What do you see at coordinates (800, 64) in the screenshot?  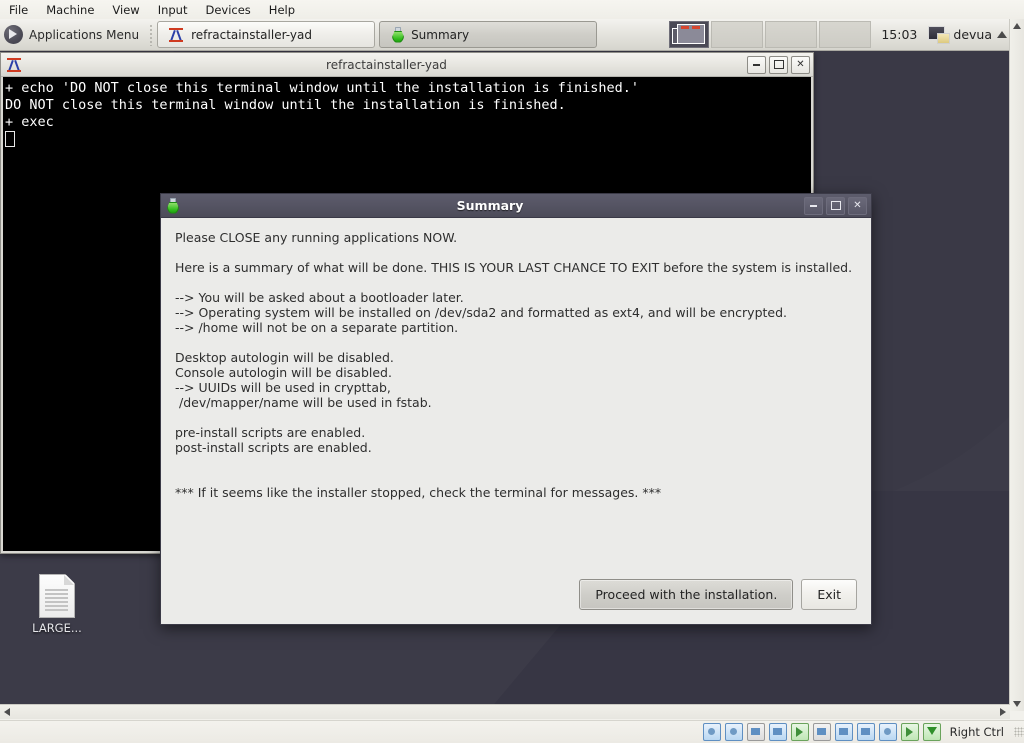 I see `terminal-close-icon: ✕` at bounding box center [800, 64].